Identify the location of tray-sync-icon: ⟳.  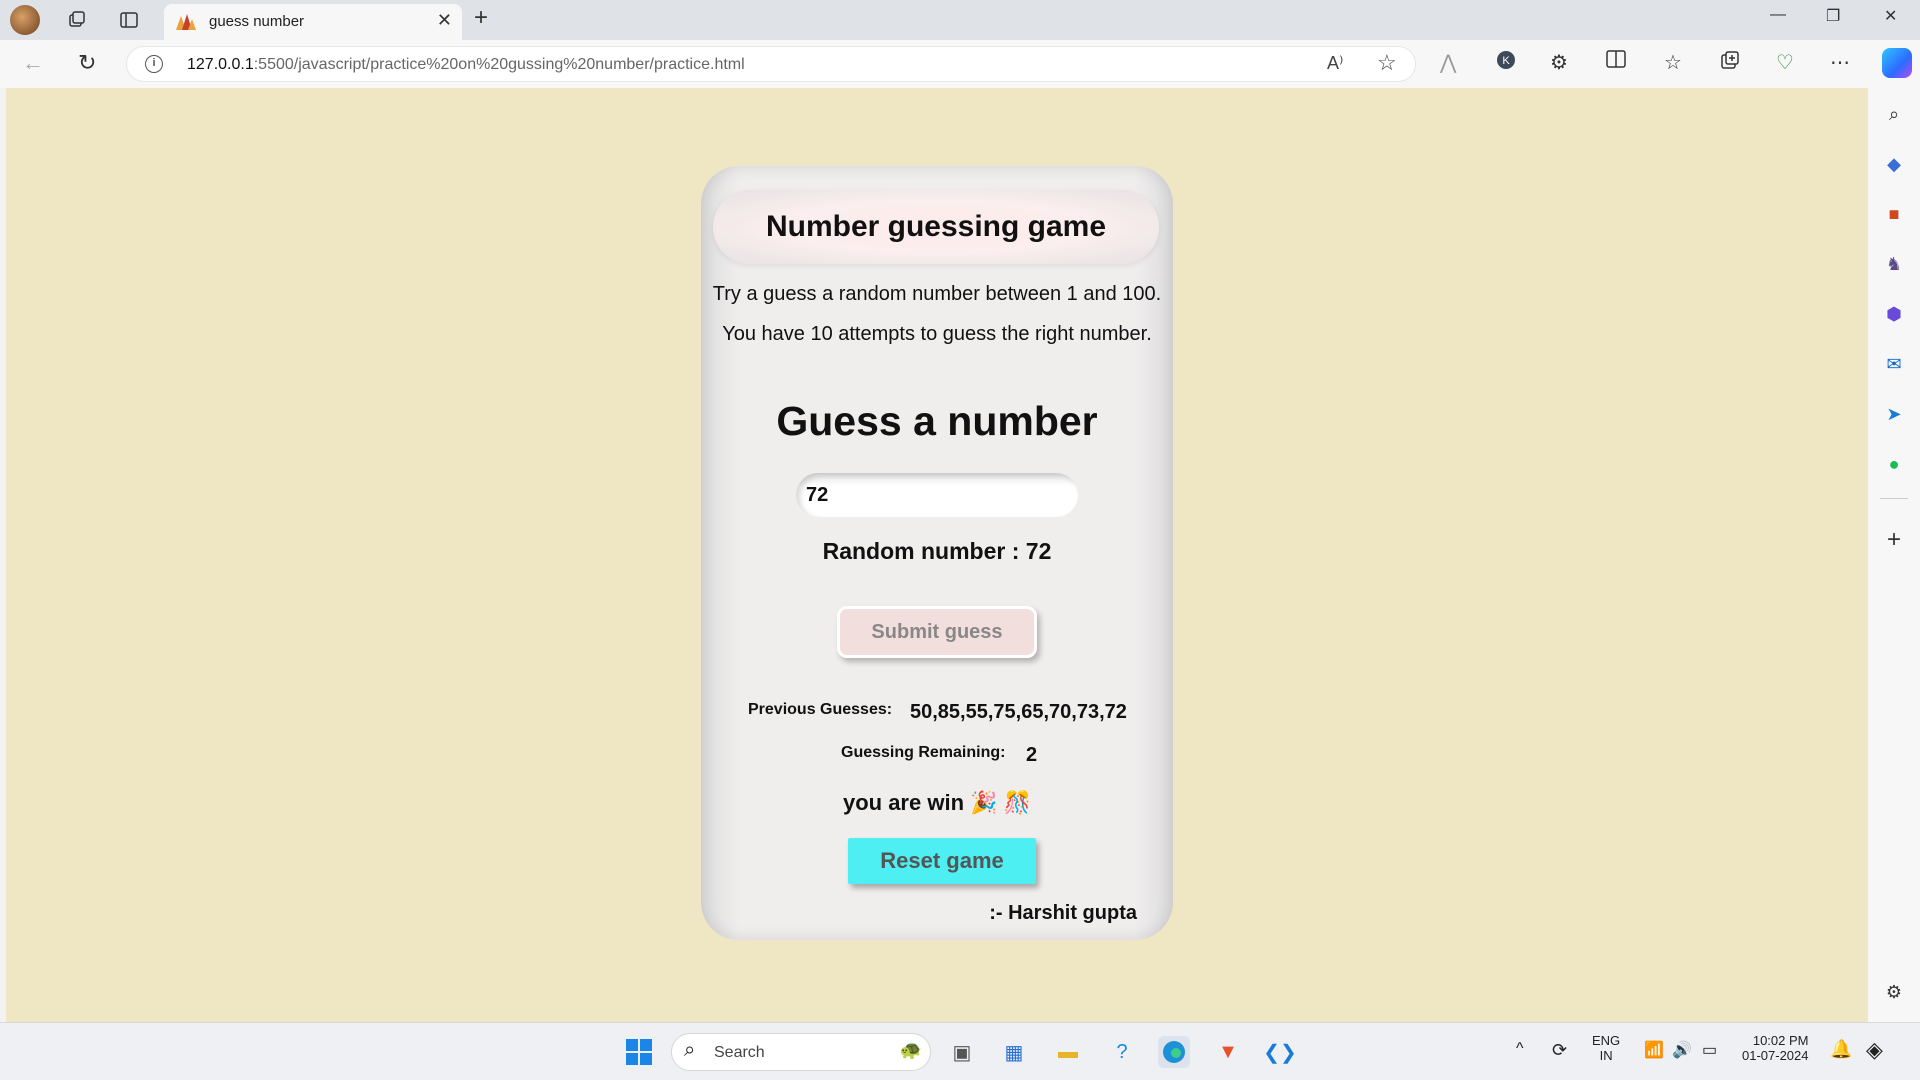
(1559, 1050).